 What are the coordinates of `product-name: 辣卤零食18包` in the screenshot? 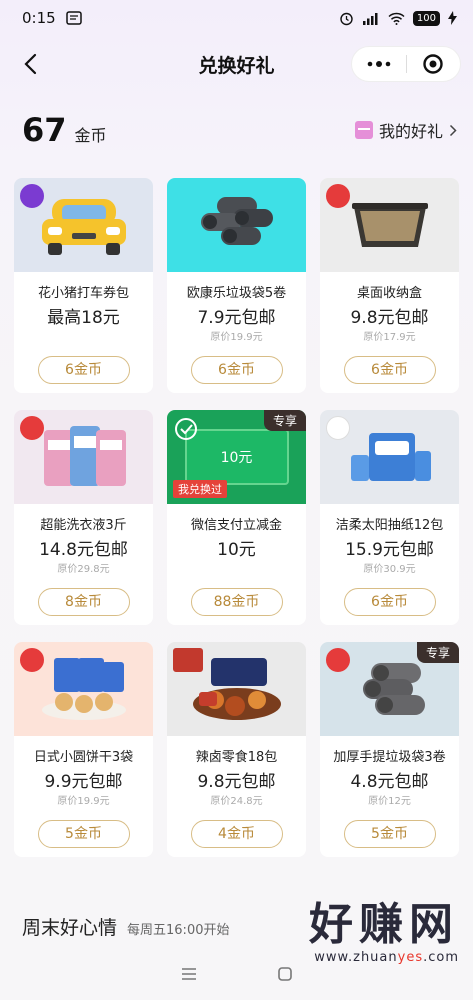 It's located at (236, 757).